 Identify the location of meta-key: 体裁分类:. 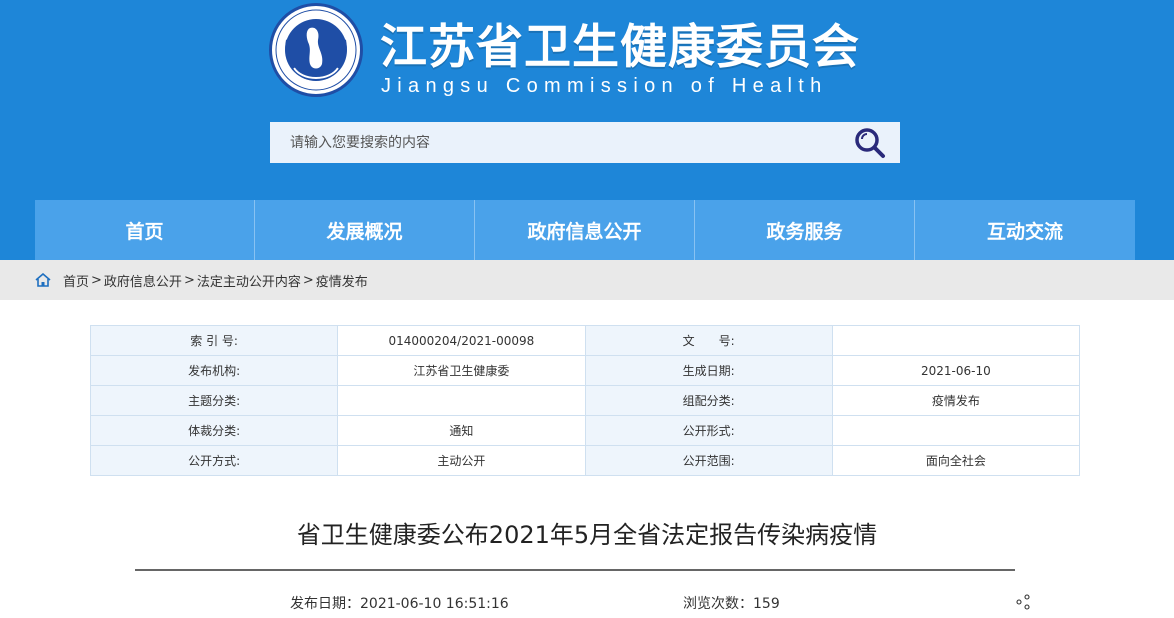
(214, 430).